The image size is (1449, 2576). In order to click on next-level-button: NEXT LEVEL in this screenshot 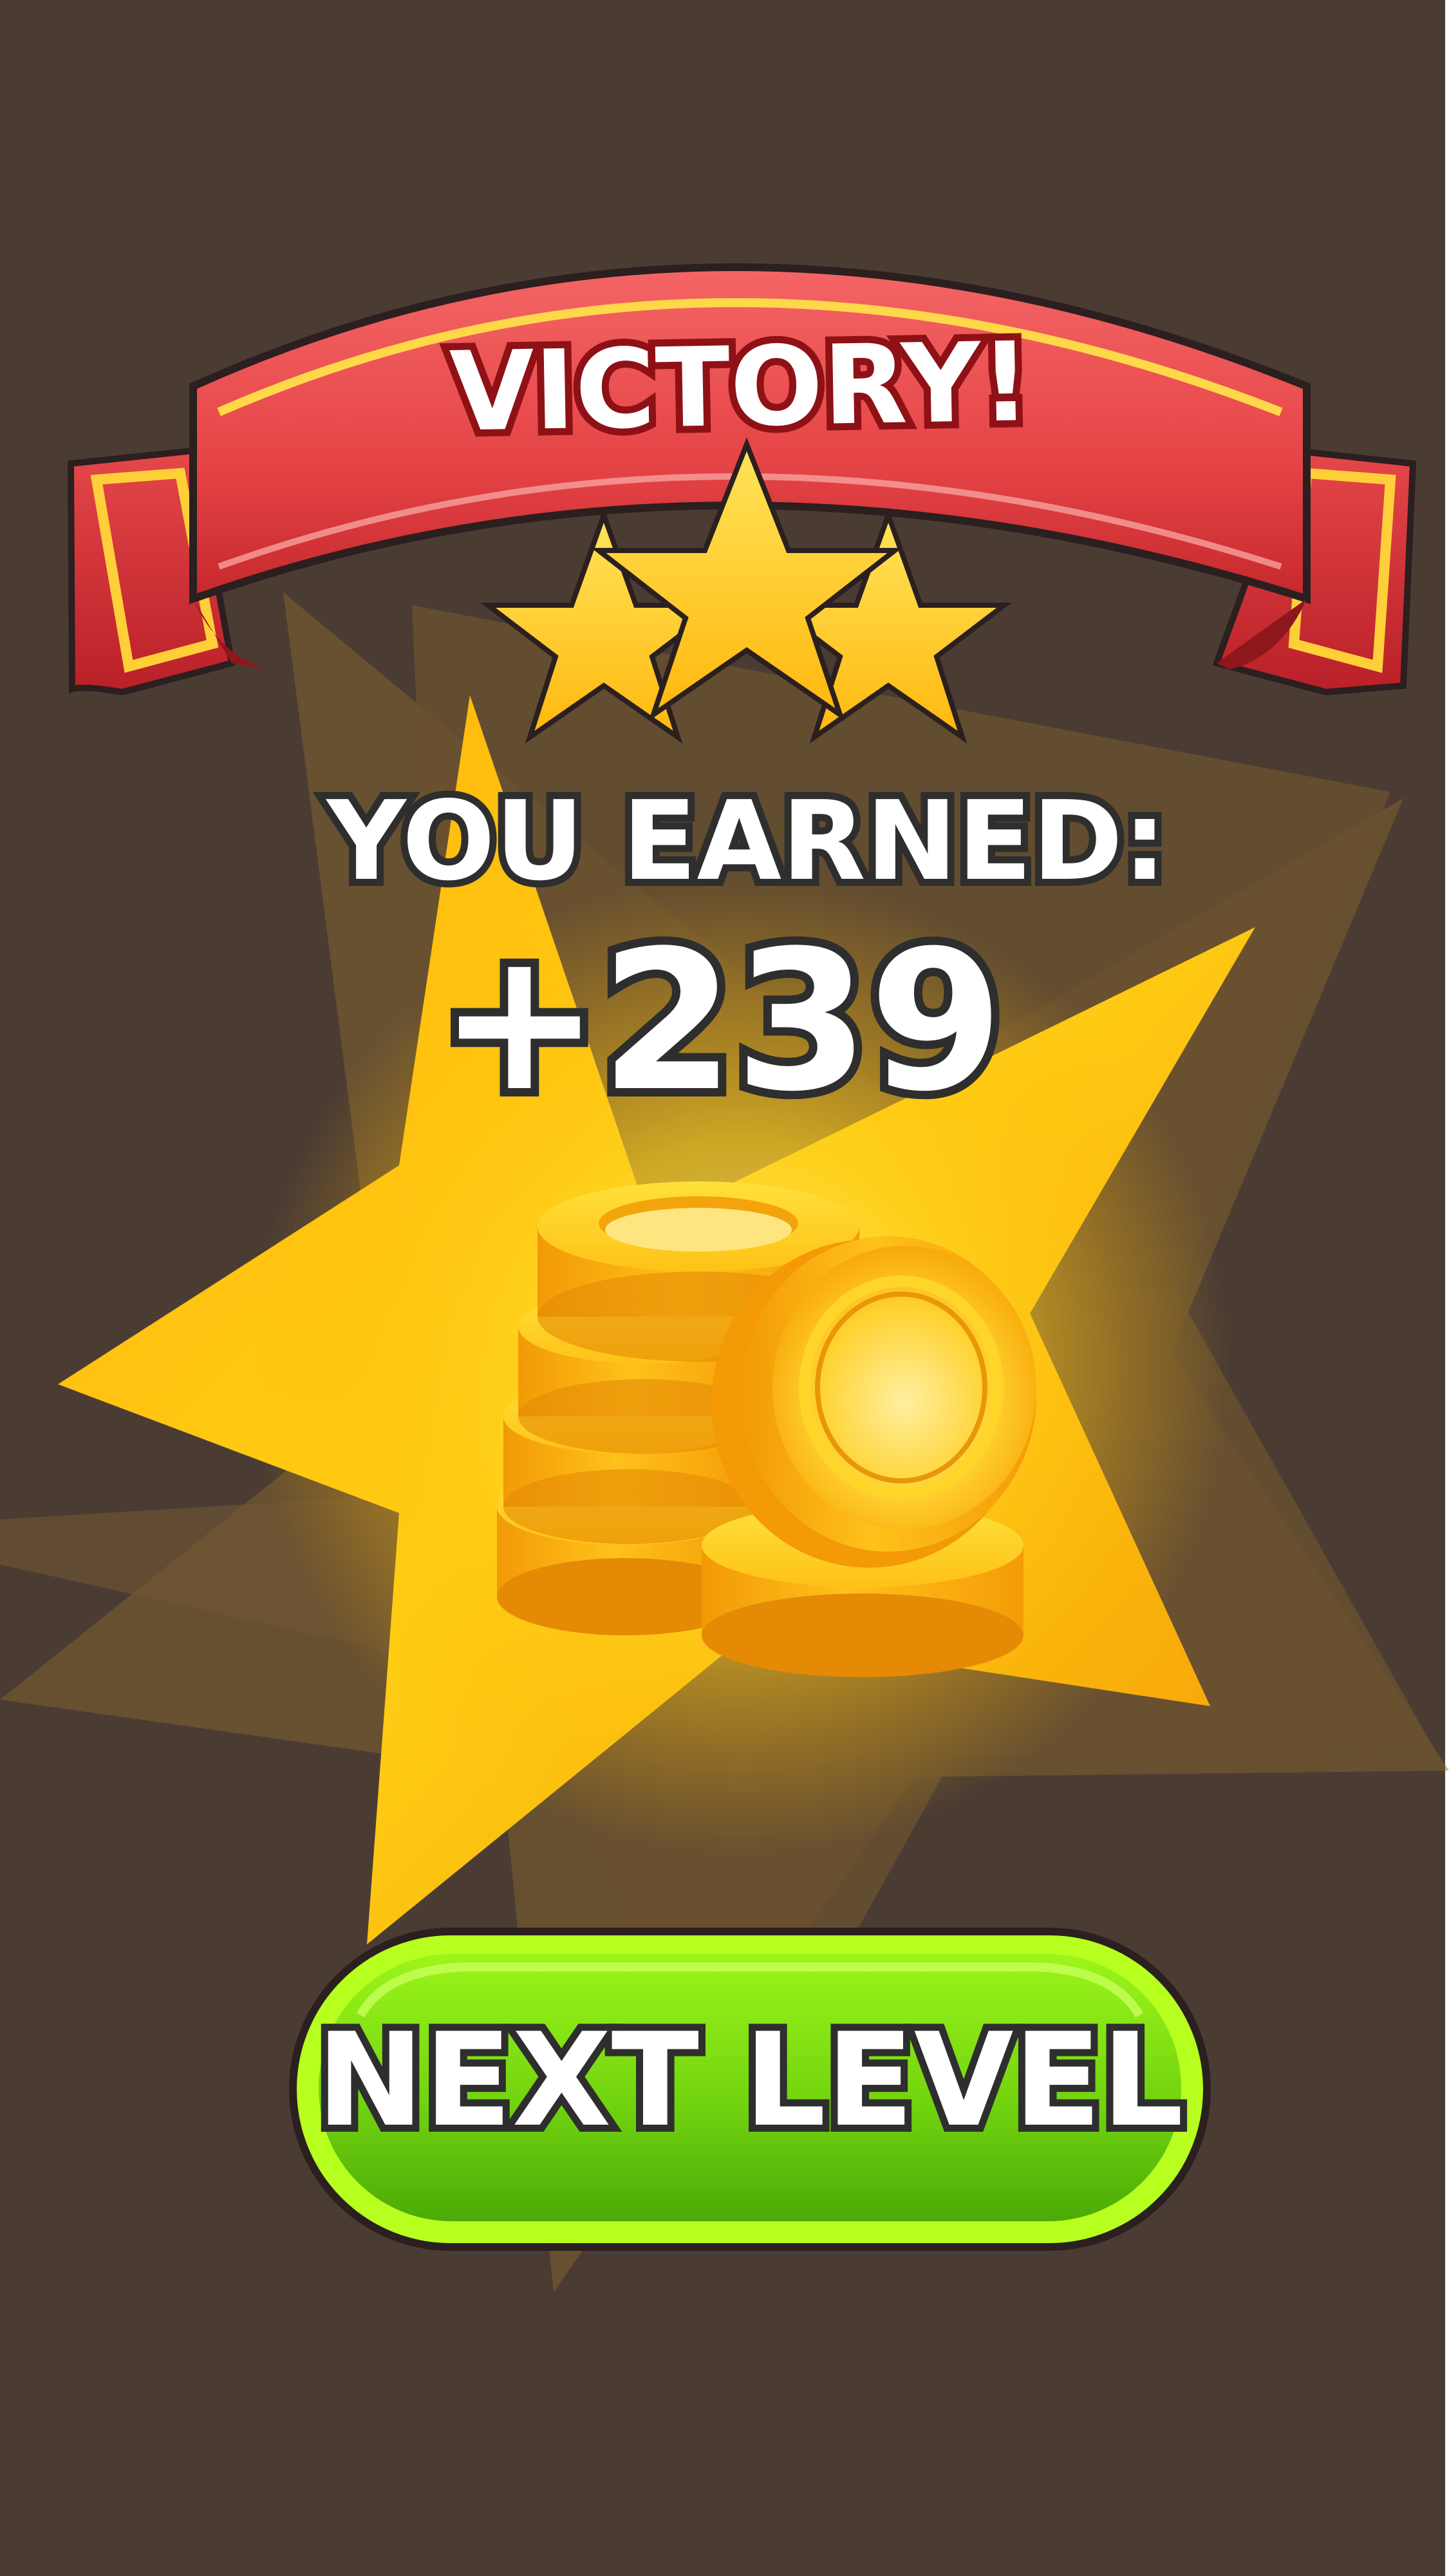, I will do `click(750, 2089)`.